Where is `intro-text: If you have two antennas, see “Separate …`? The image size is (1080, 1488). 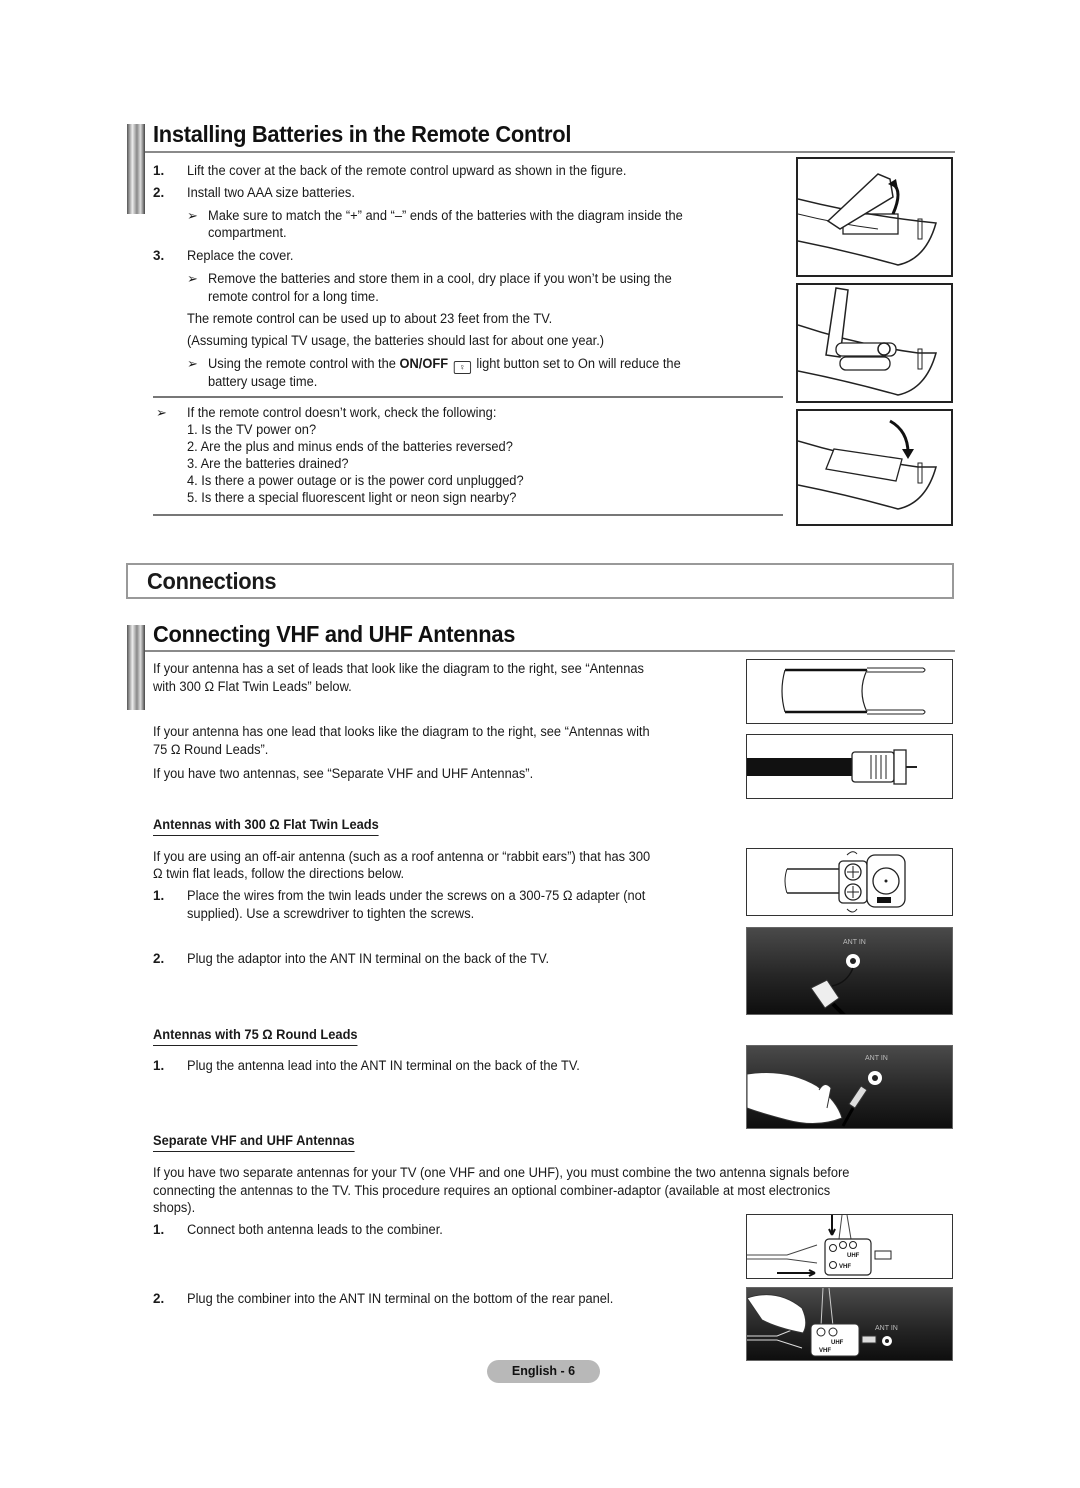
intro-text: If you have two antennas, see “Separate … is located at coordinates (343, 773).